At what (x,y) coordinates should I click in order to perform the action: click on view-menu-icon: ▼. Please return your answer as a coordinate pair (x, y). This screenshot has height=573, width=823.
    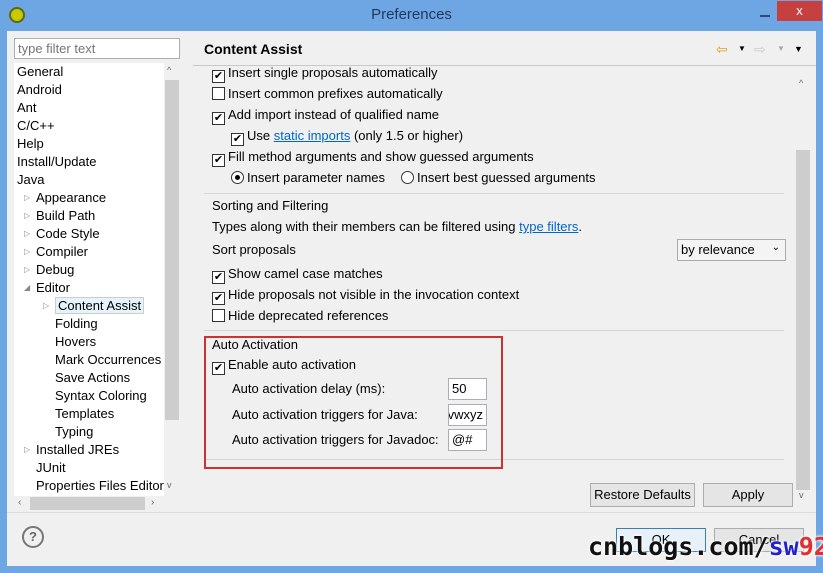
    Looking at the image, I should click on (798, 49).